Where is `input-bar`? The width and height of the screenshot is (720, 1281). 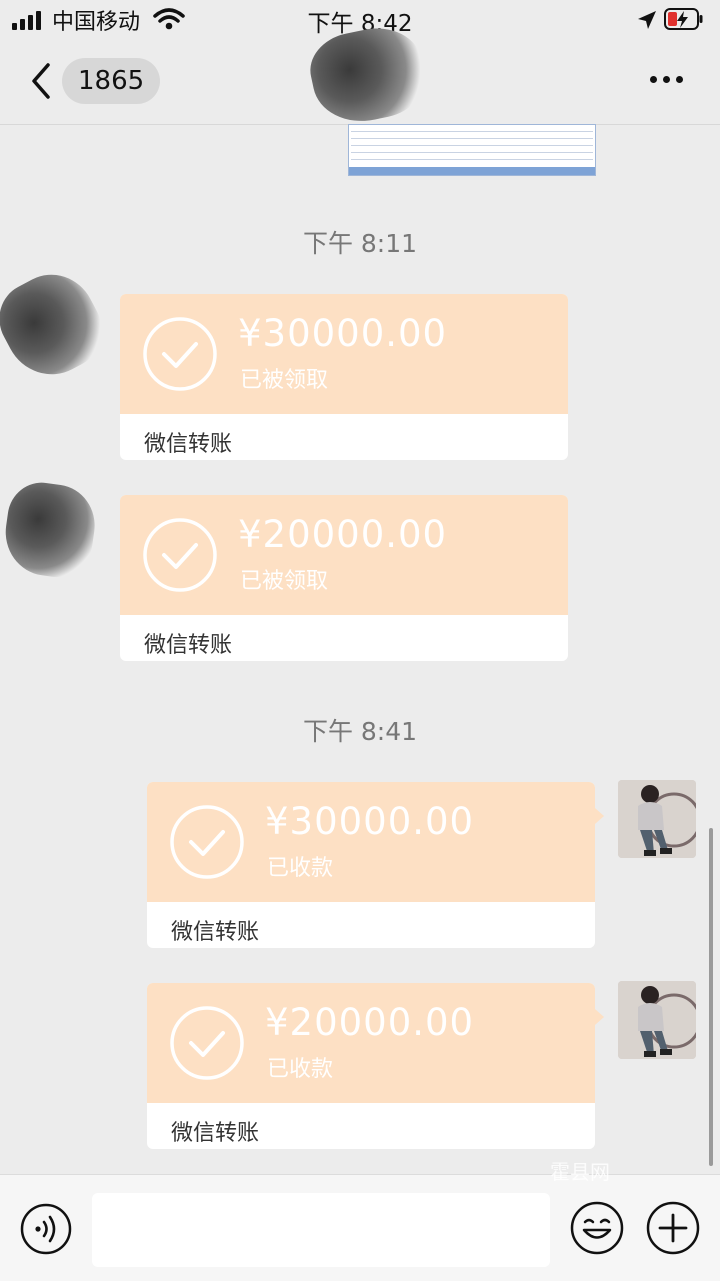 input-bar is located at coordinates (360, 1227).